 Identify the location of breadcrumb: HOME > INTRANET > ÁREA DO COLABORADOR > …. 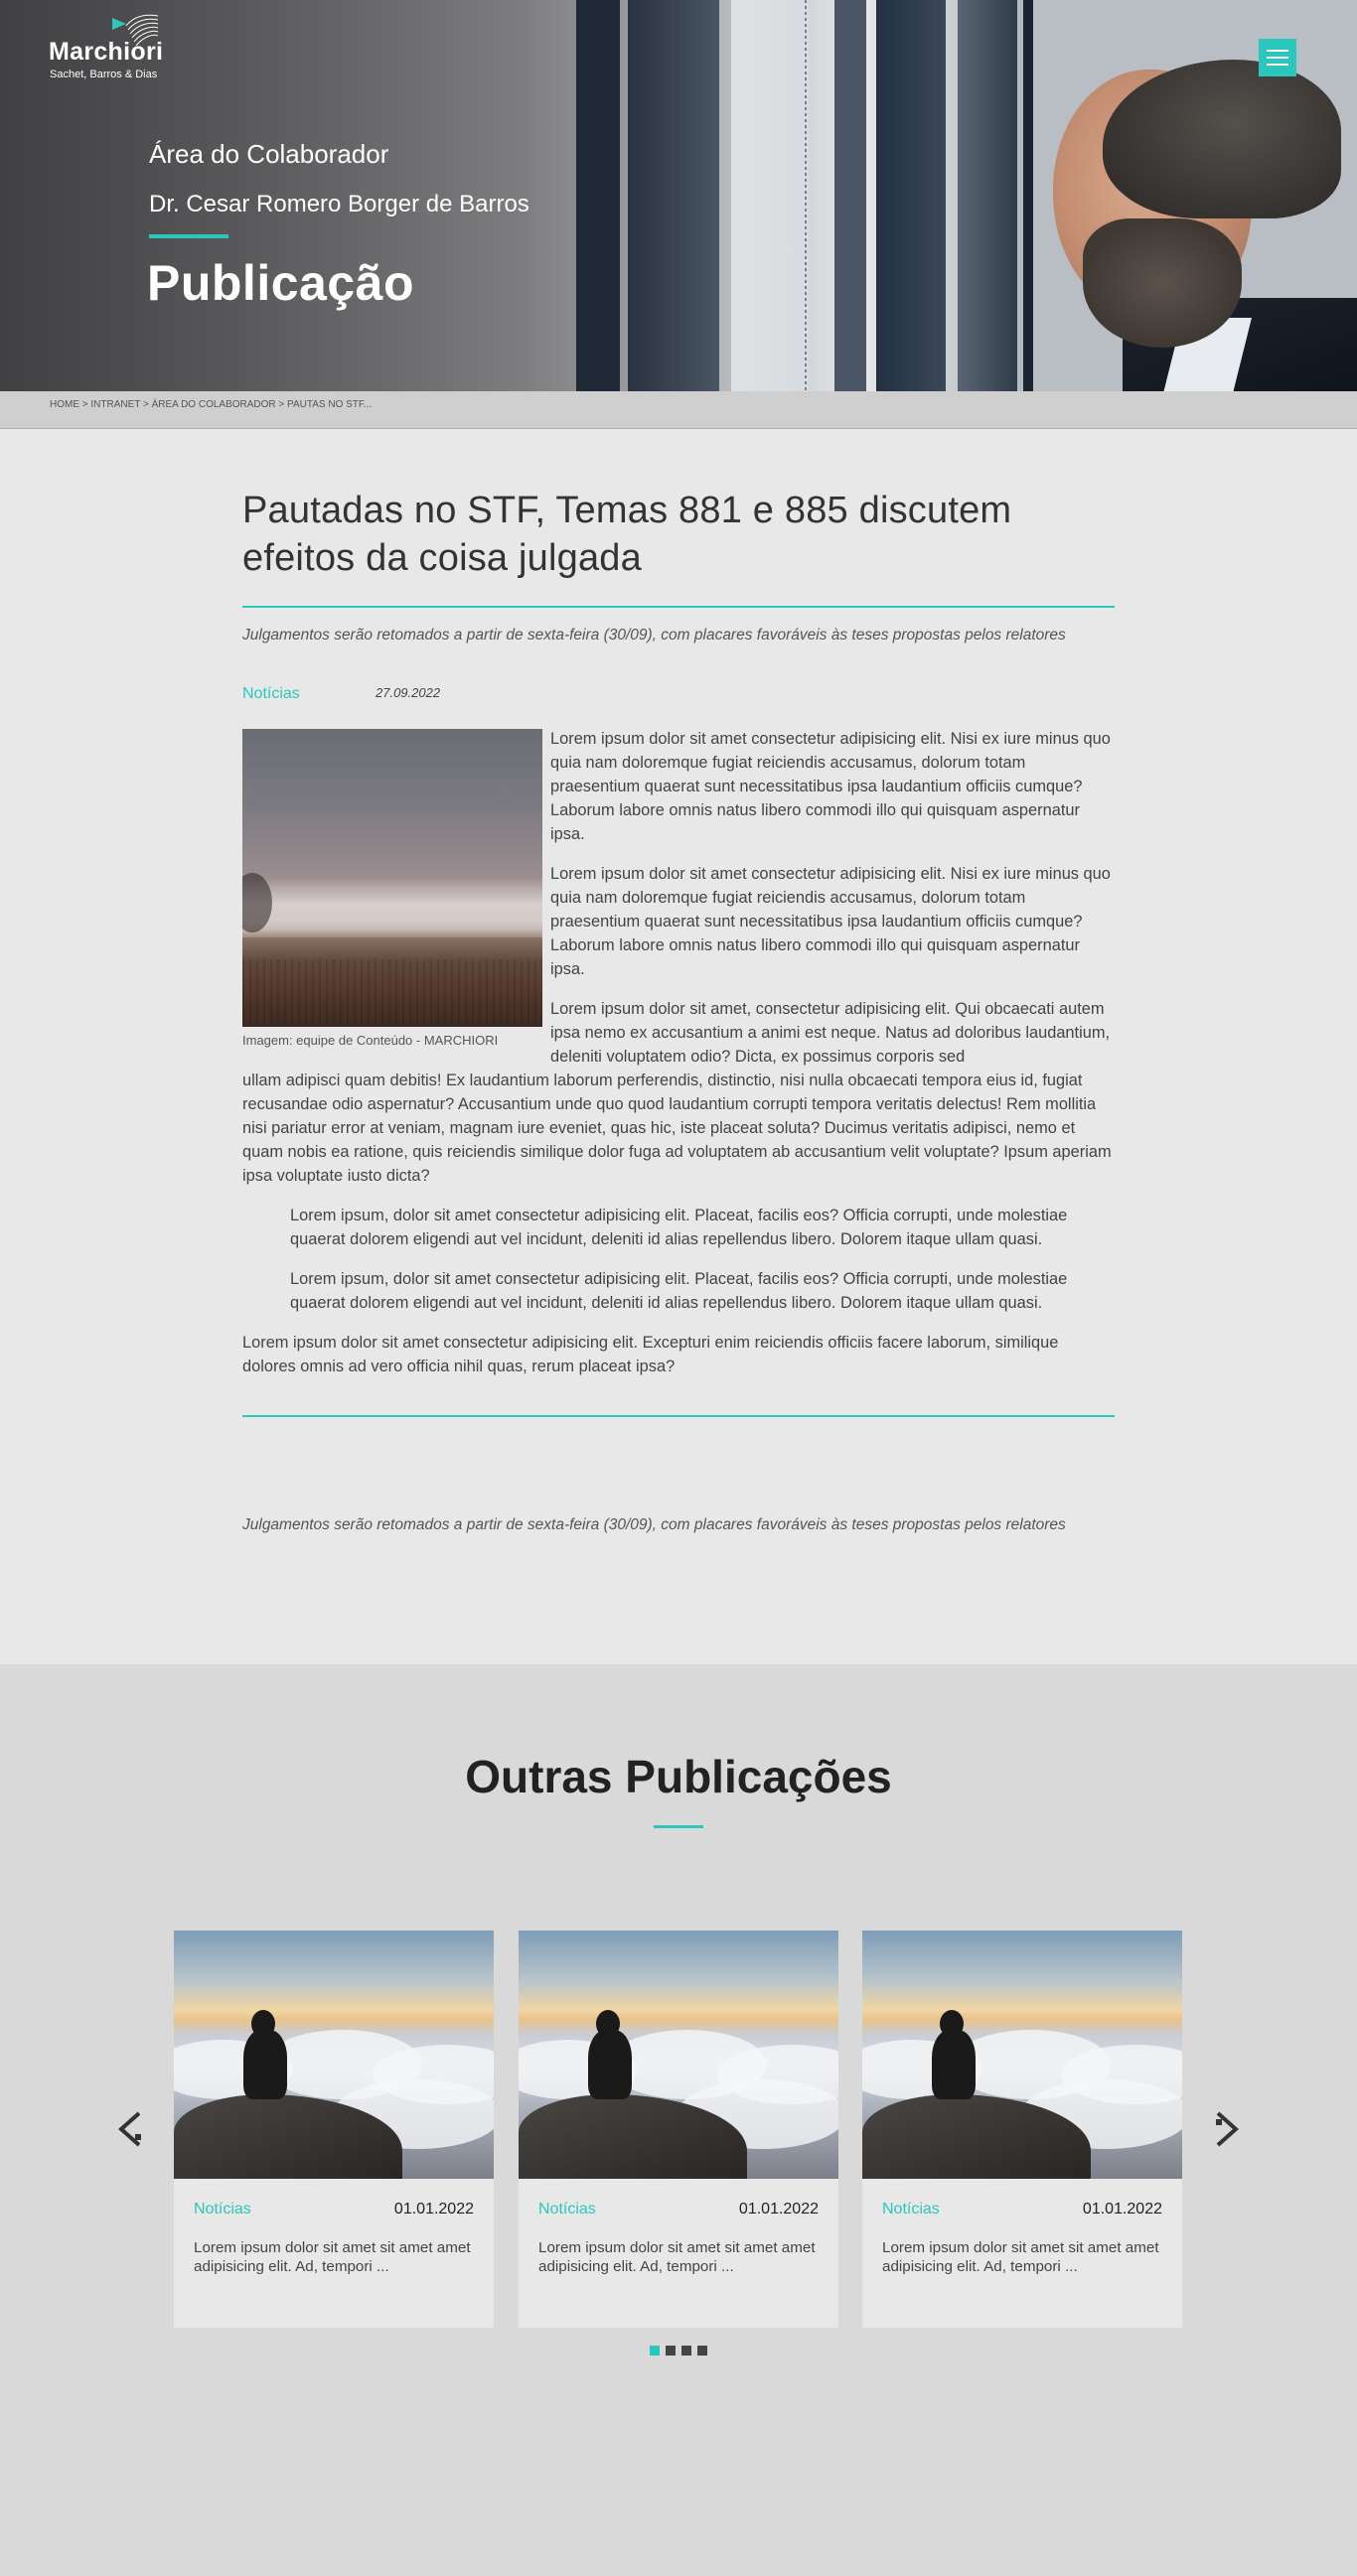
(678, 410).